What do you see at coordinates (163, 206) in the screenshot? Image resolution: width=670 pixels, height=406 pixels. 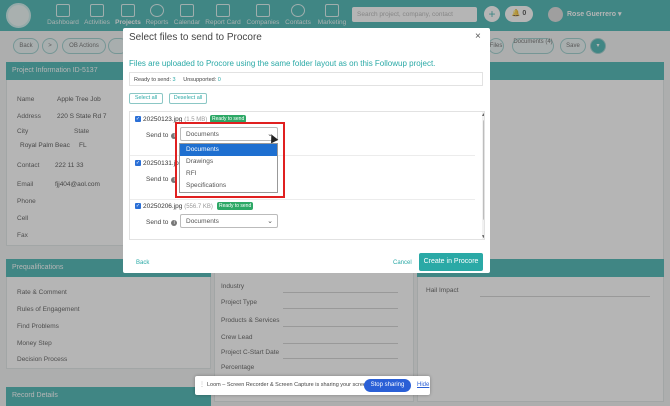 I see `file-name: 20250206.jpg` at bounding box center [163, 206].